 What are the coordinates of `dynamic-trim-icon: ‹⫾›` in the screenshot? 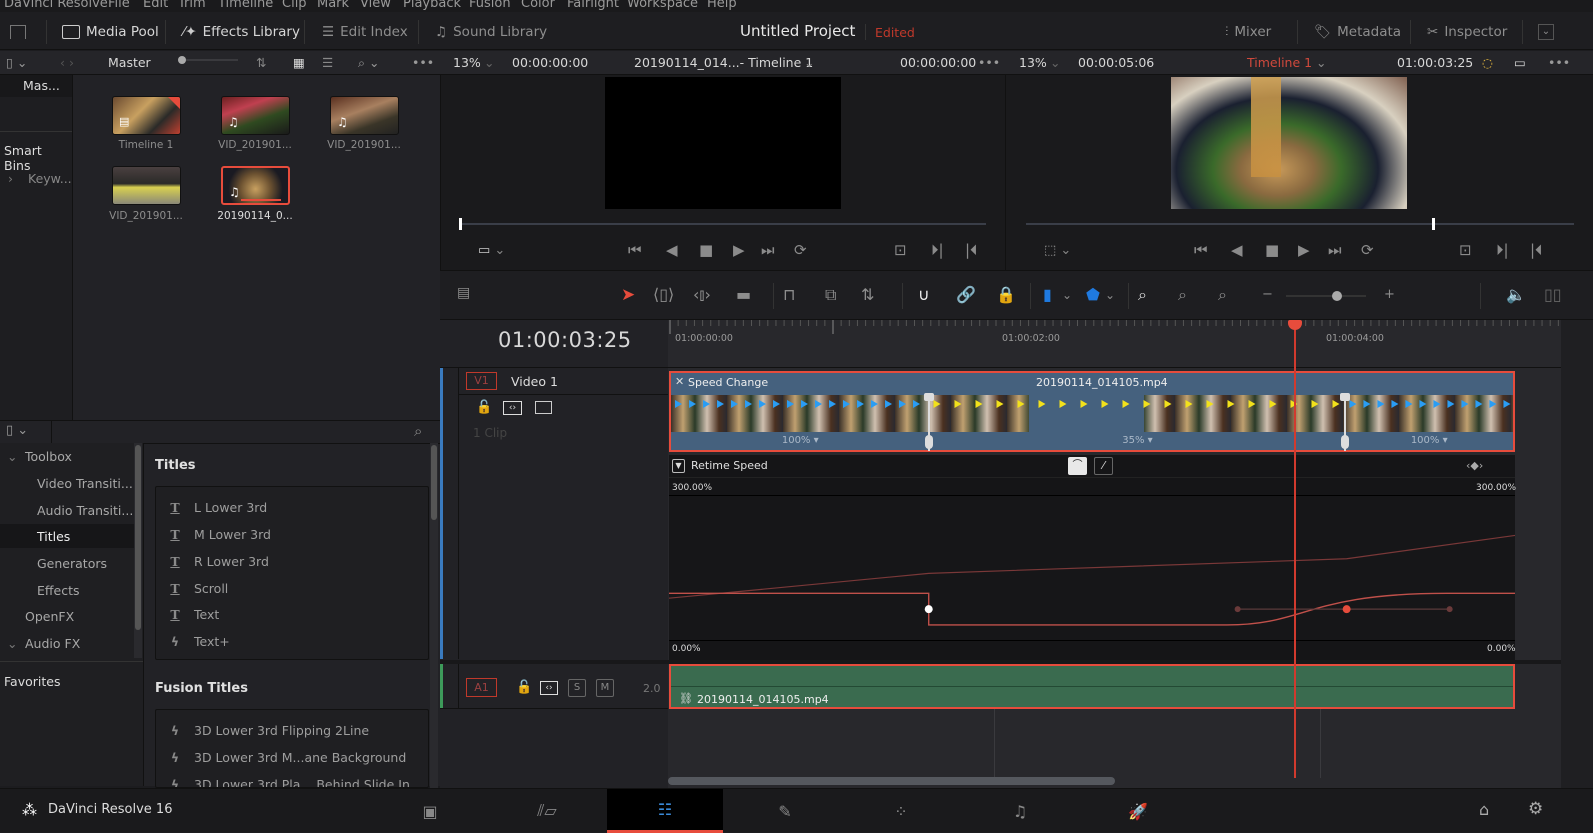 It's located at (702, 295).